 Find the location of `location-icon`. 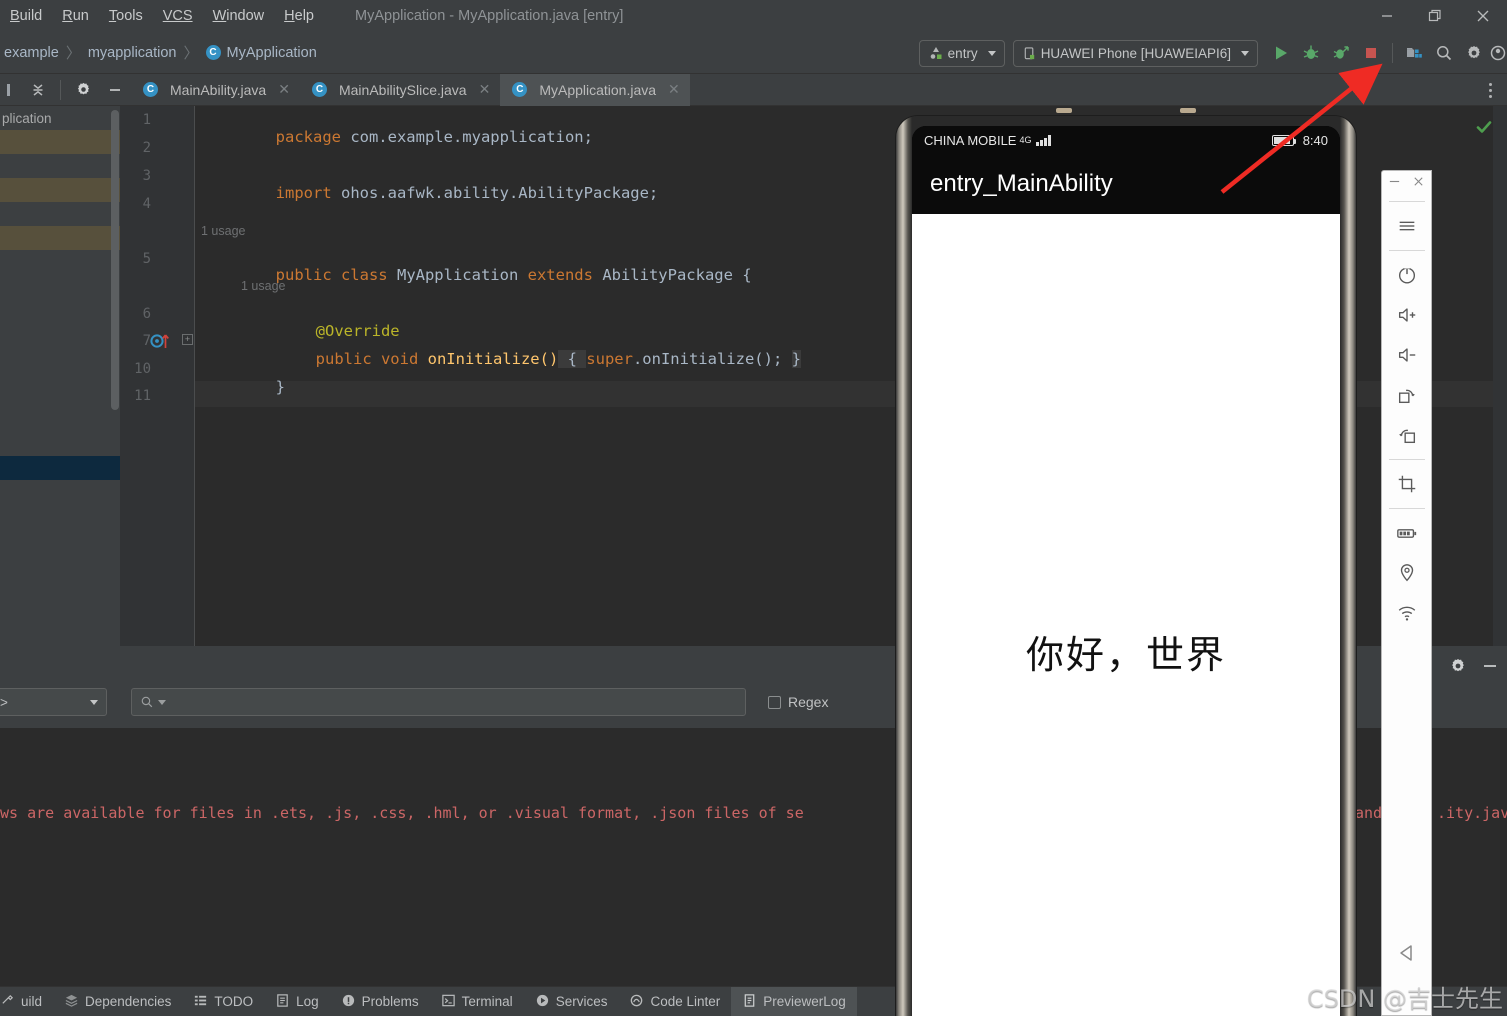

location-icon is located at coordinates (1406, 573).